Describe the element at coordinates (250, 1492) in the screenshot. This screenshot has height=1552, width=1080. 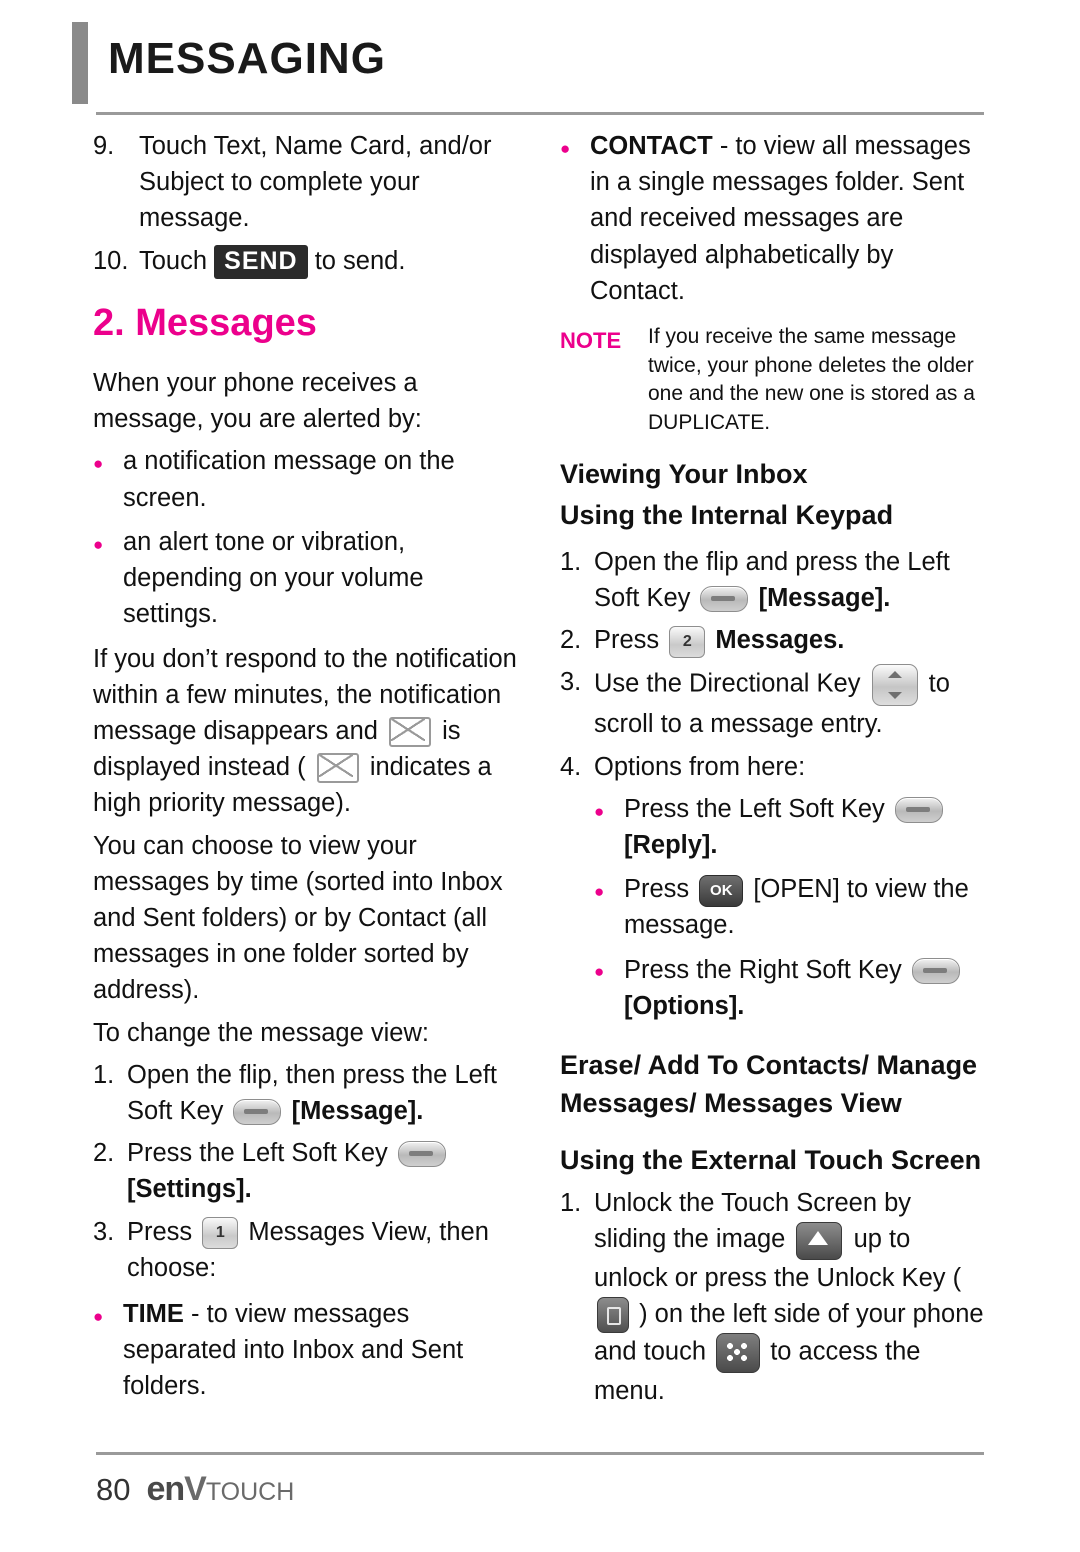
I see `brand-touch: TOUCH` at that location.